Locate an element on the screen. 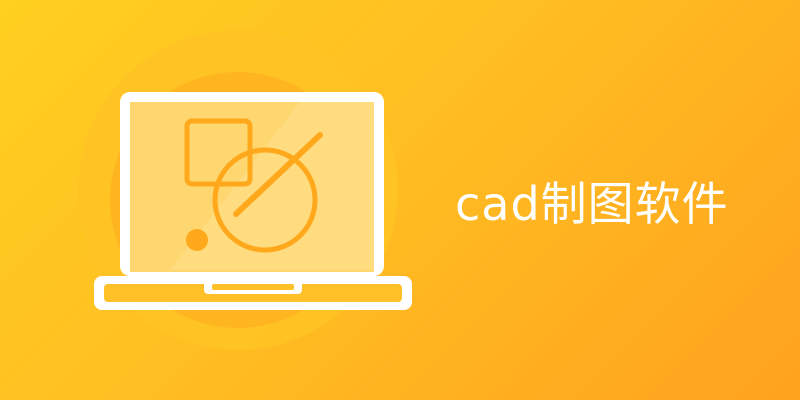  banner-title: cad制图软件 is located at coordinates (592, 204).